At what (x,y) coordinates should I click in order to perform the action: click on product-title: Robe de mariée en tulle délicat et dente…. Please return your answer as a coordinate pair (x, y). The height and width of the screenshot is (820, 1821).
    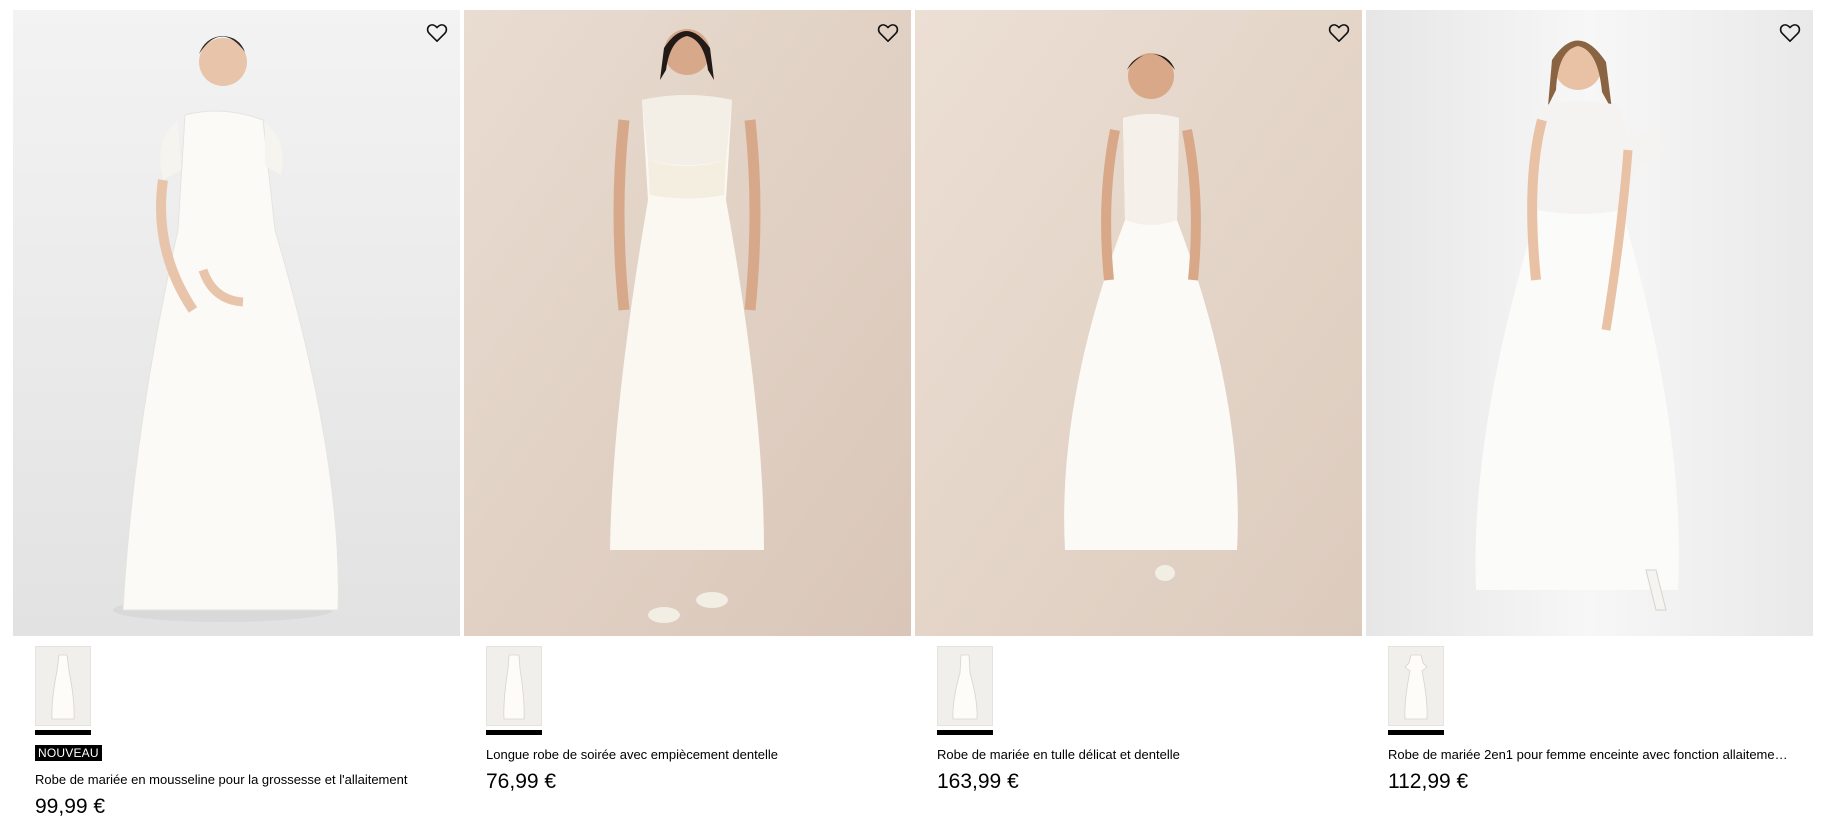
    Looking at the image, I should click on (1139, 755).